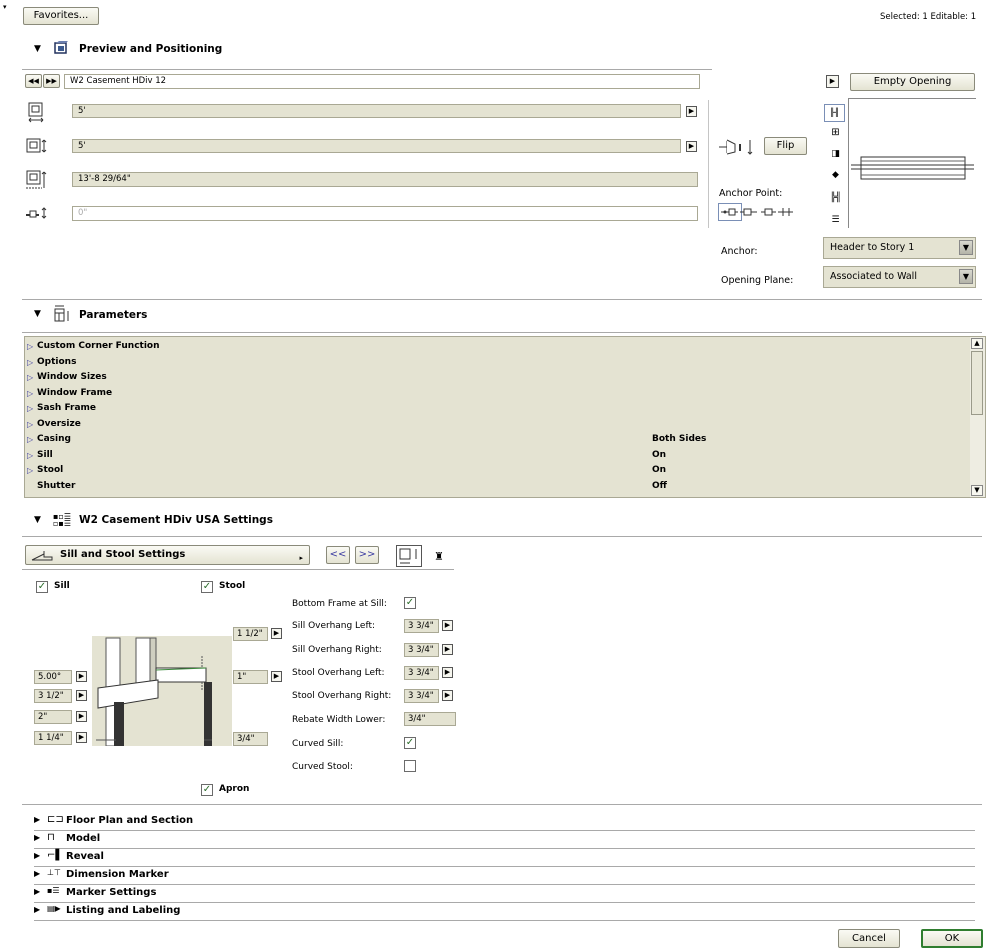 This screenshot has width=999, height=952. Describe the element at coordinates (499, 821) in the screenshot. I see `section-floor-plan: ▶ ⊏⊐ Floor Plan and Section` at that location.